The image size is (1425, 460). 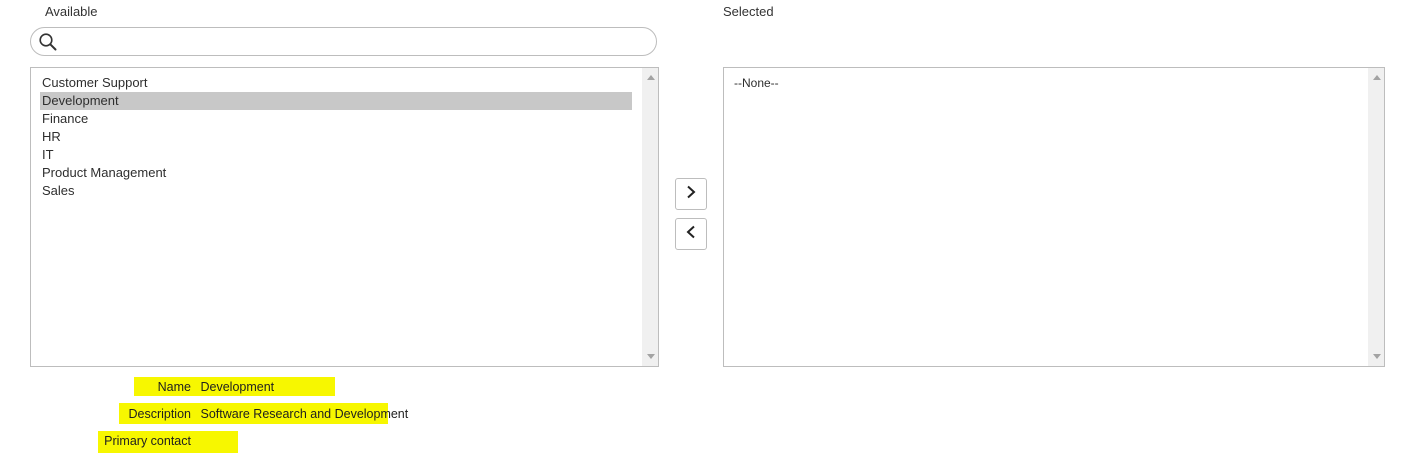 What do you see at coordinates (355, 42) in the screenshot?
I see `search-input` at bounding box center [355, 42].